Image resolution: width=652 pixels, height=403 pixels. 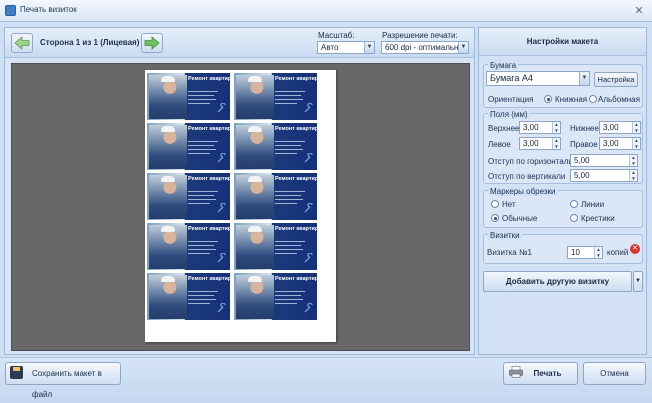 I want to click on next-page-button, so click(x=152, y=43).